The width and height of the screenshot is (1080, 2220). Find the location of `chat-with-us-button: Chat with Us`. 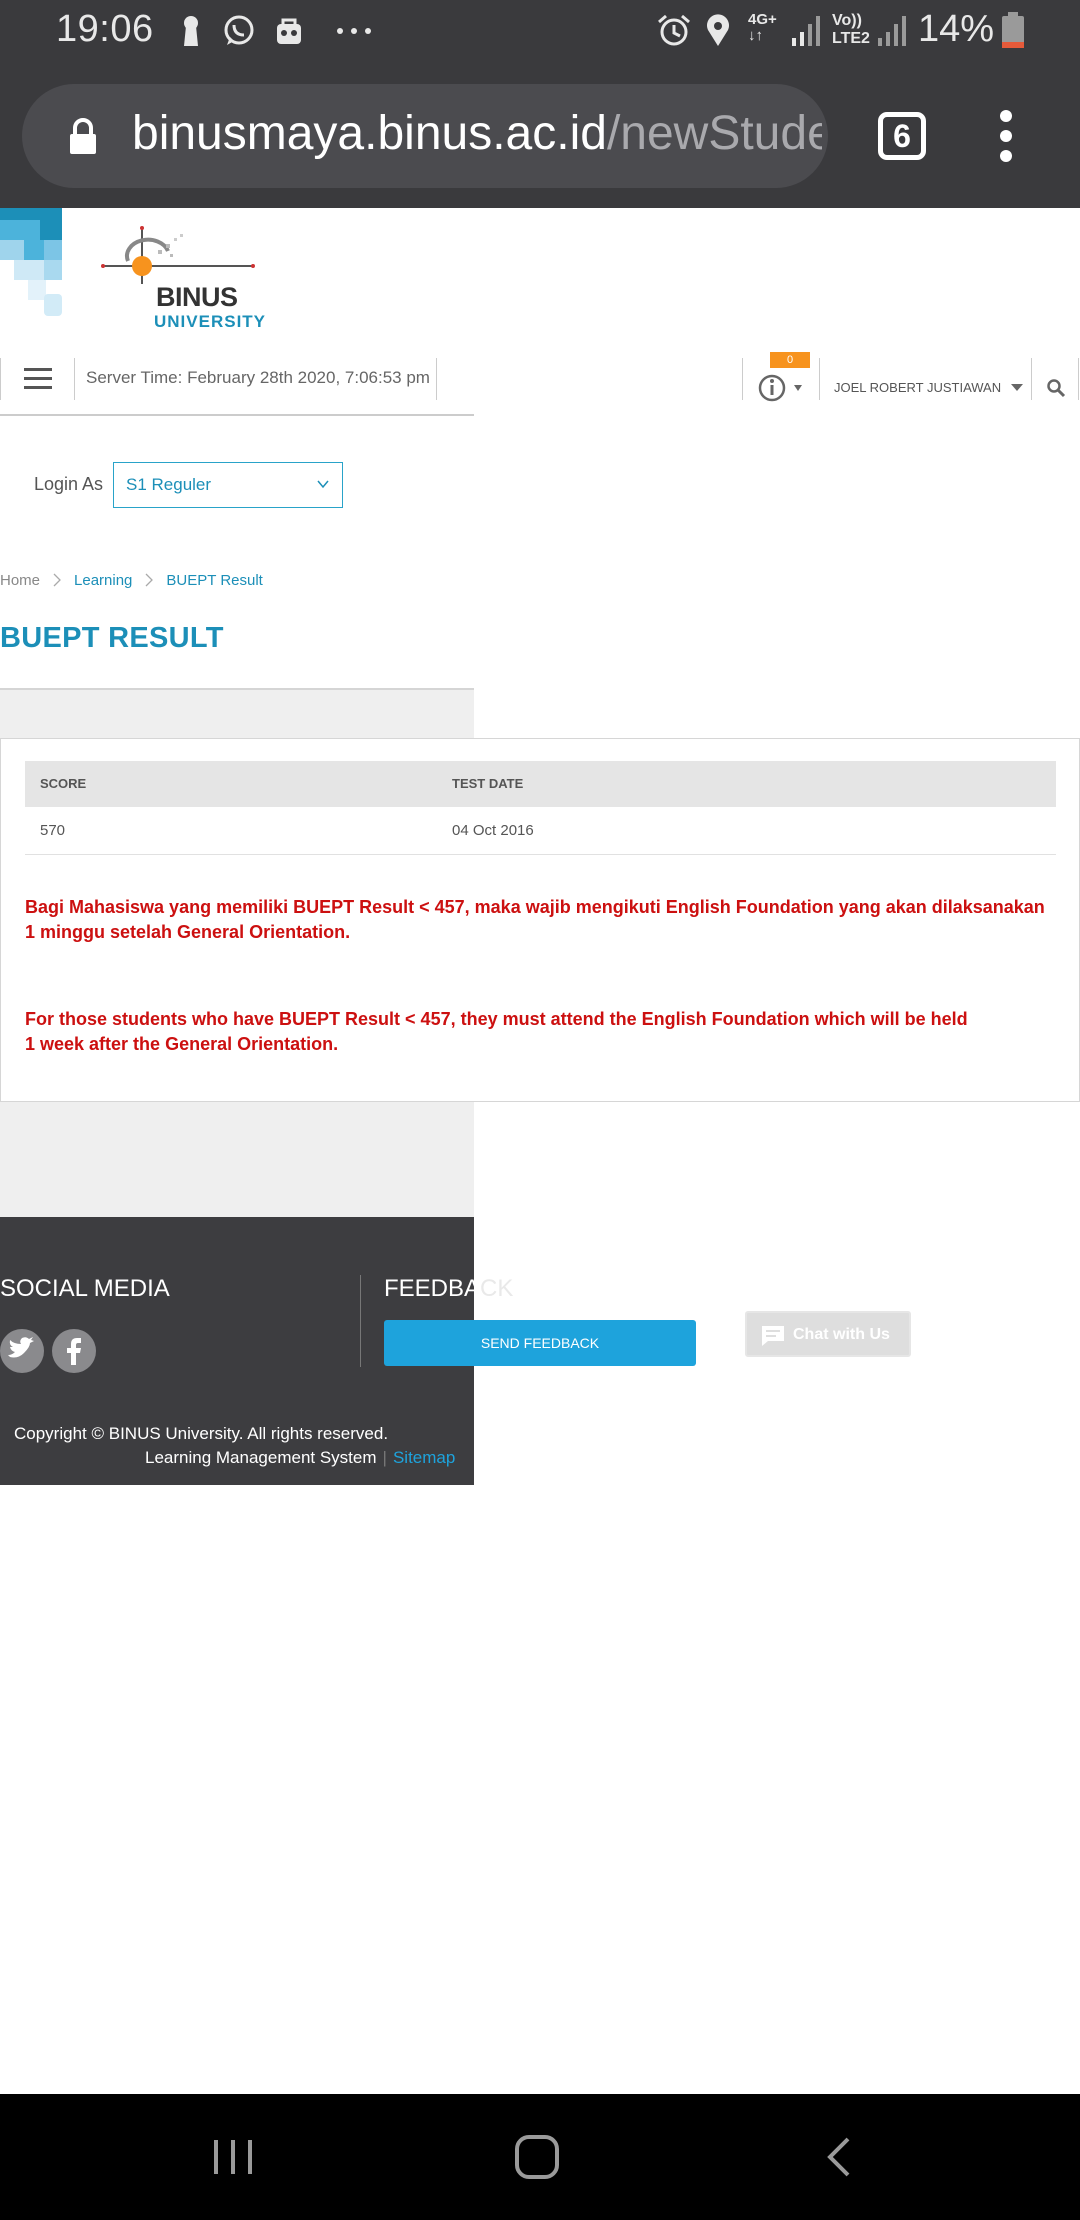

chat-with-us-button: Chat with Us is located at coordinates (828, 1334).